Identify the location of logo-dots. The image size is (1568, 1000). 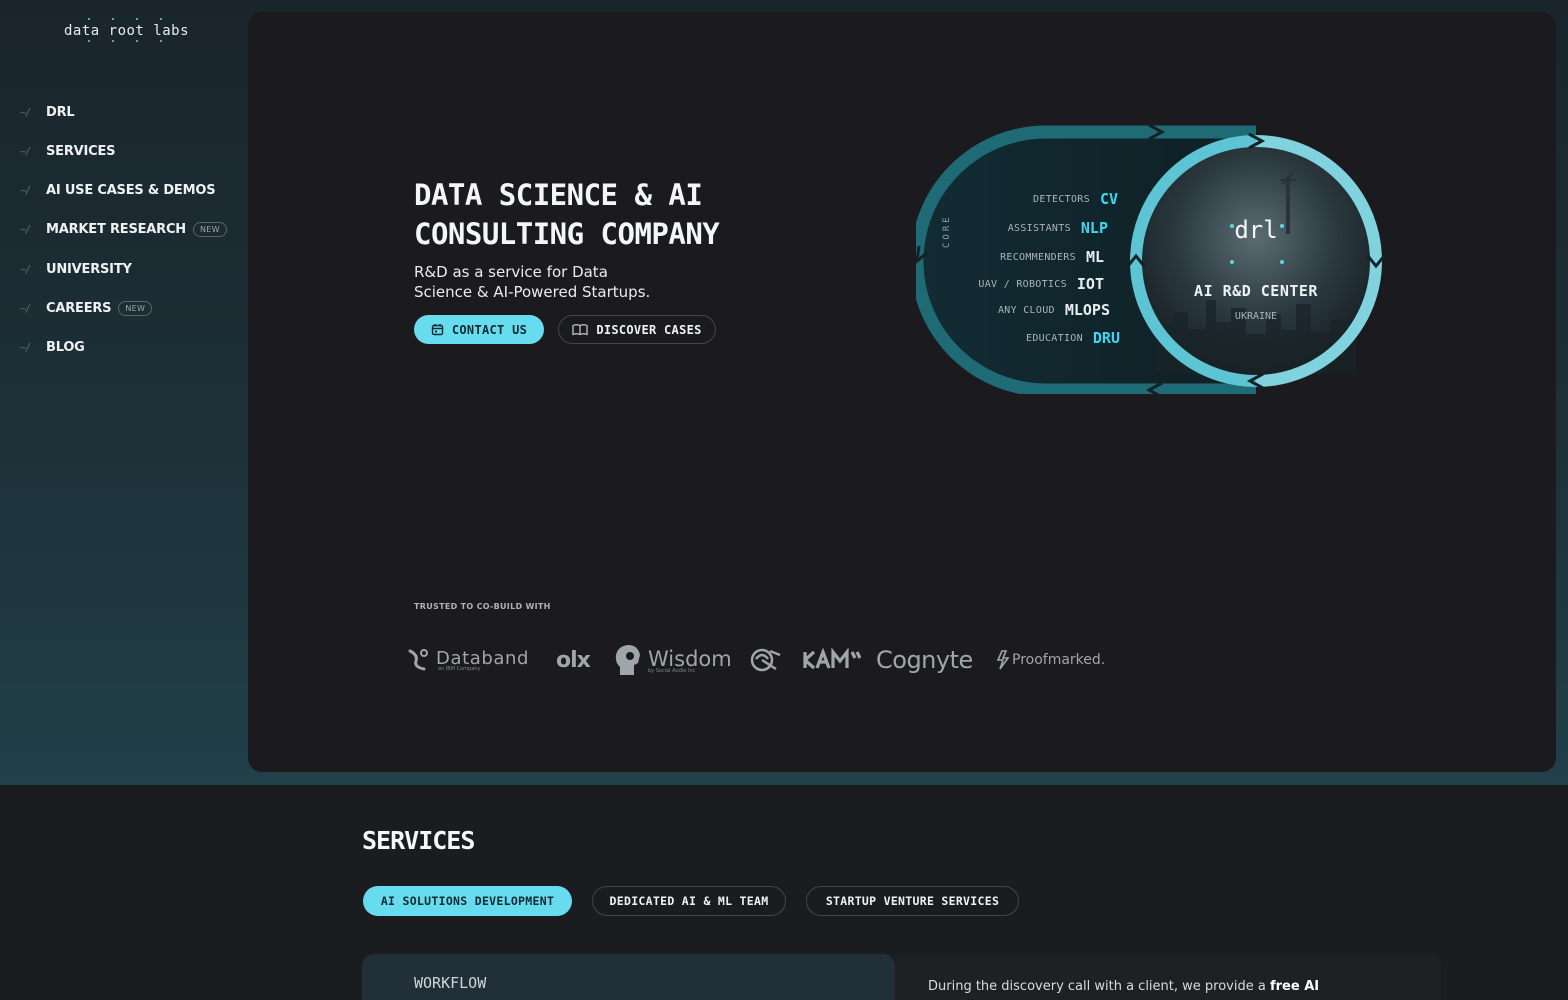
(134, 31).